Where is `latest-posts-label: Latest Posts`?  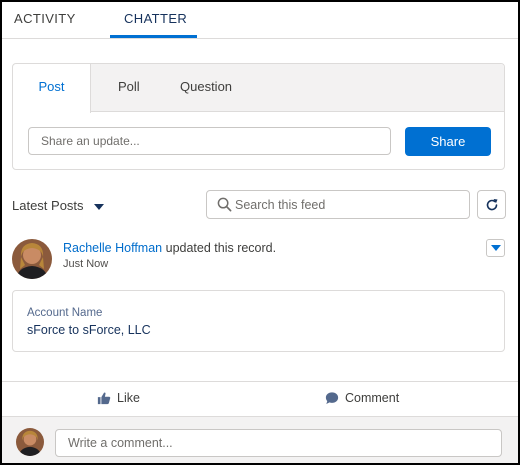
latest-posts-label: Latest Posts is located at coordinates (48, 205).